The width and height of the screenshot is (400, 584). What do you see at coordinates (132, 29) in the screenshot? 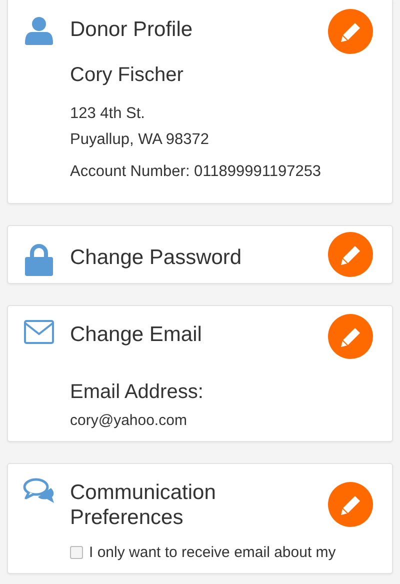
I see `card-title: Donor Profile` at bounding box center [132, 29].